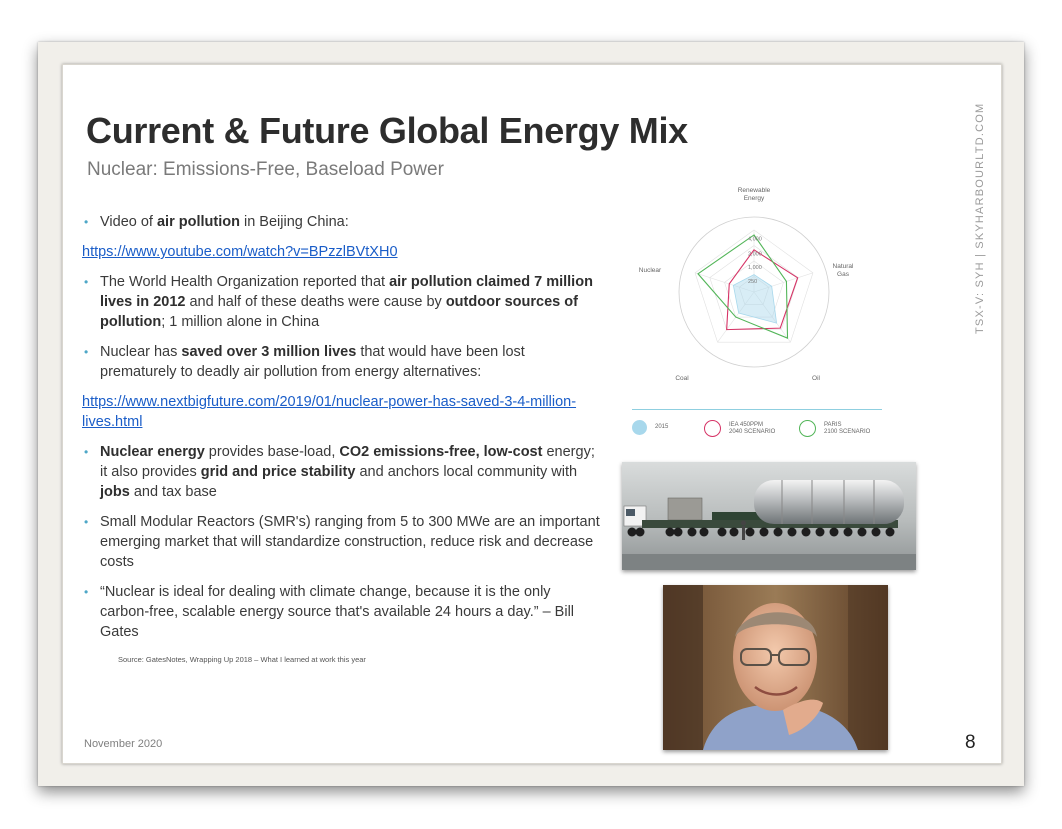 The height and width of the screenshot is (829, 1062). What do you see at coordinates (970, 742) in the screenshot?
I see `page-number: 8` at bounding box center [970, 742].